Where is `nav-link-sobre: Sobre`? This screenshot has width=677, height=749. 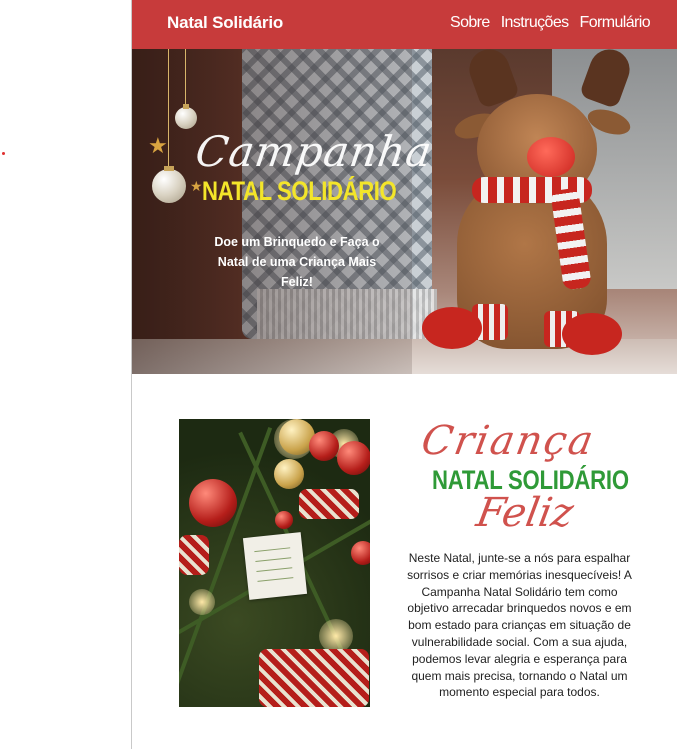
nav-link-sobre: Sobre is located at coordinates (470, 23).